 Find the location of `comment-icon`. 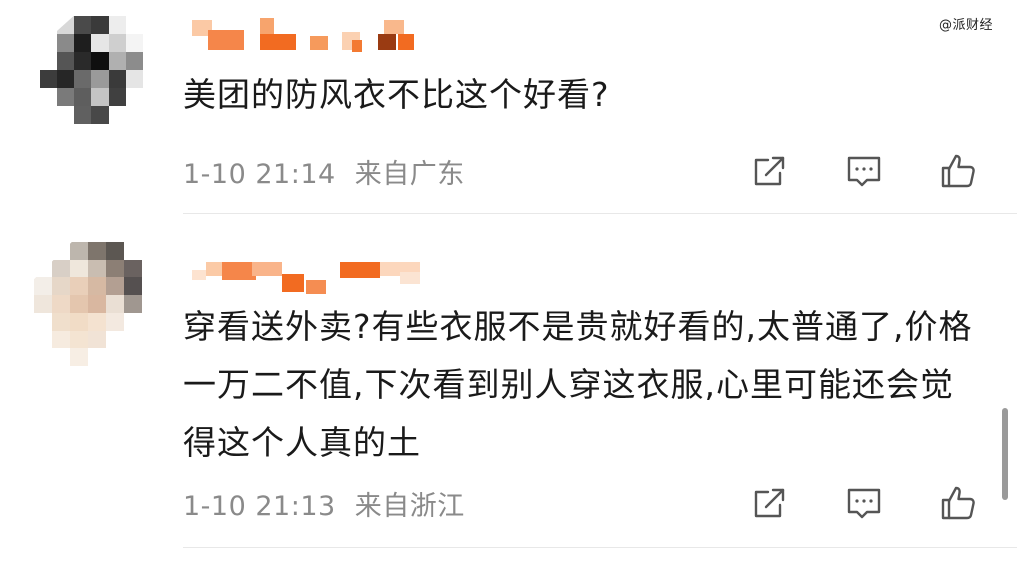

comment-icon is located at coordinates (864, 503).